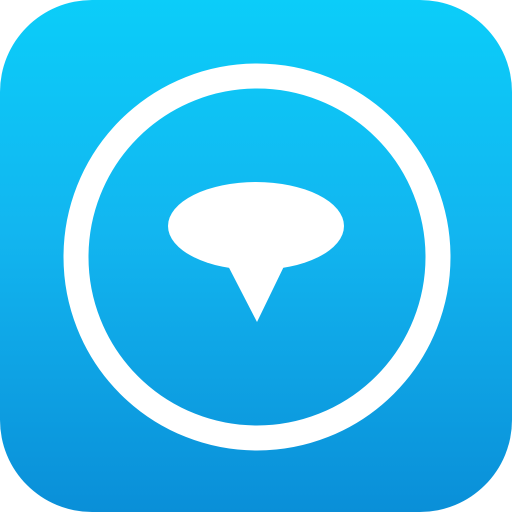 This screenshot has height=512, width=512. I want to click on pin-head, so click(256, 226).